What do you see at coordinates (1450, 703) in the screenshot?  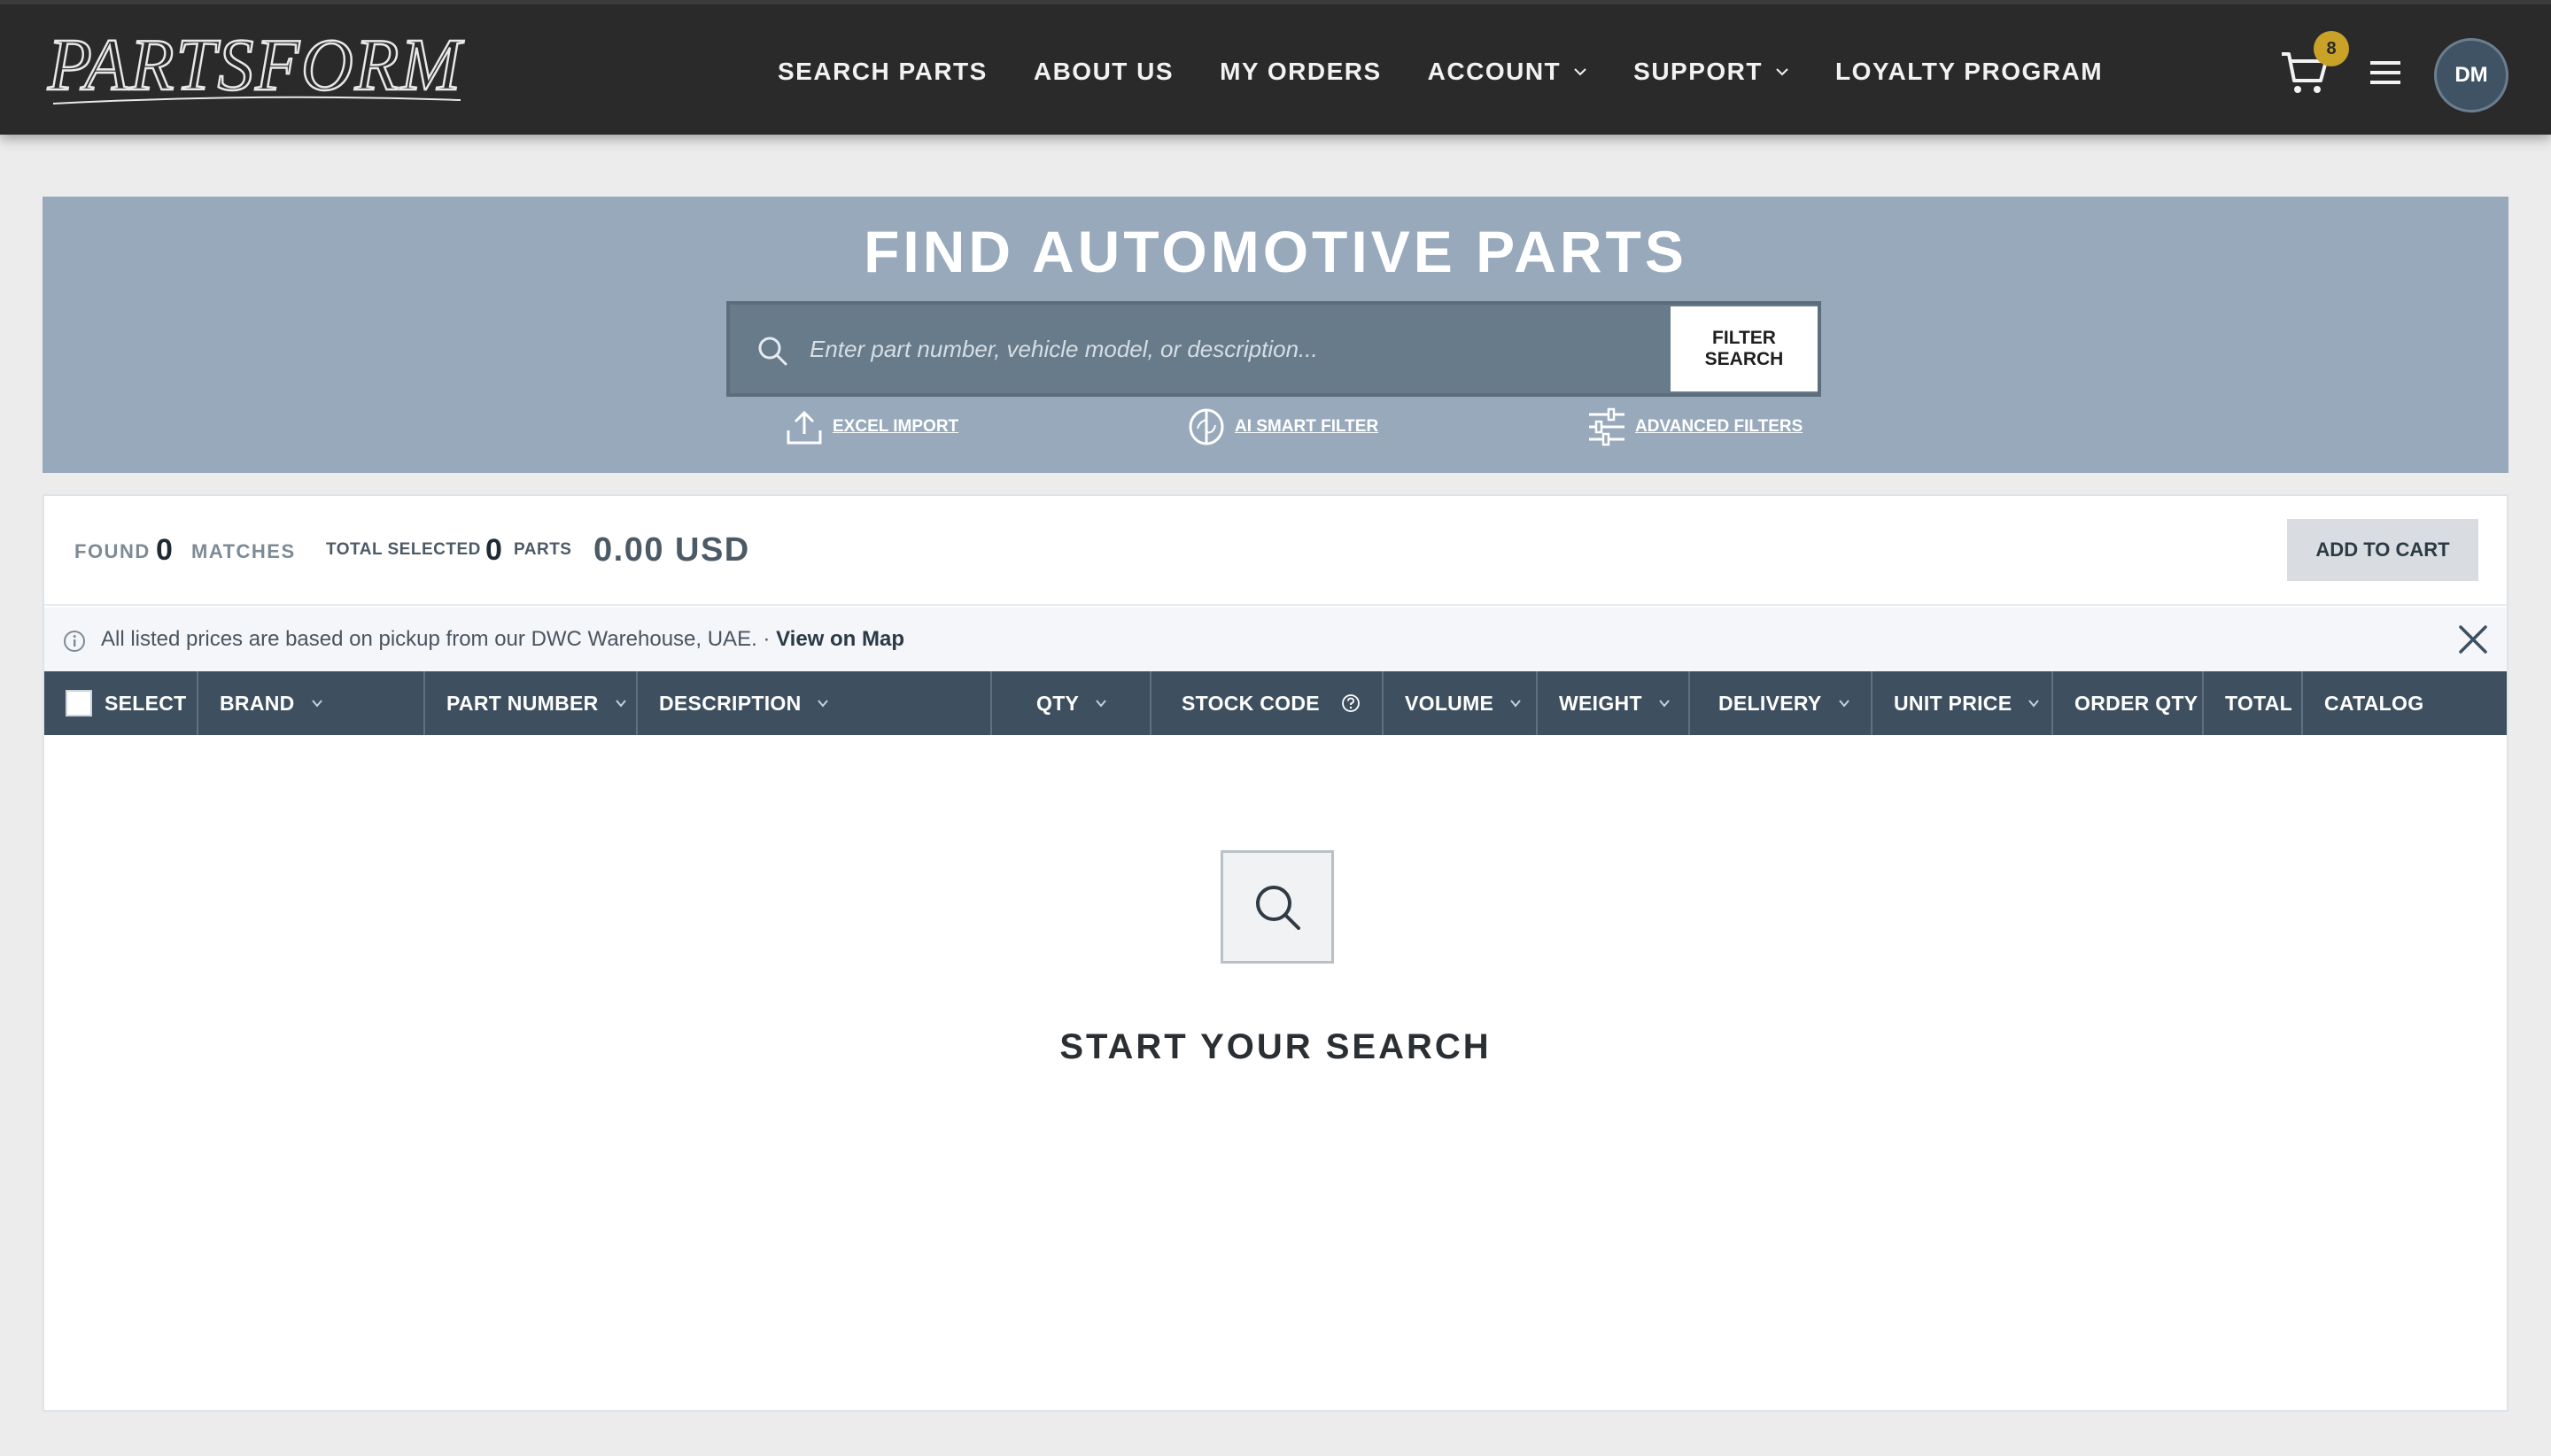 I see `column-volume-label: VOLUME` at bounding box center [1450, 703].